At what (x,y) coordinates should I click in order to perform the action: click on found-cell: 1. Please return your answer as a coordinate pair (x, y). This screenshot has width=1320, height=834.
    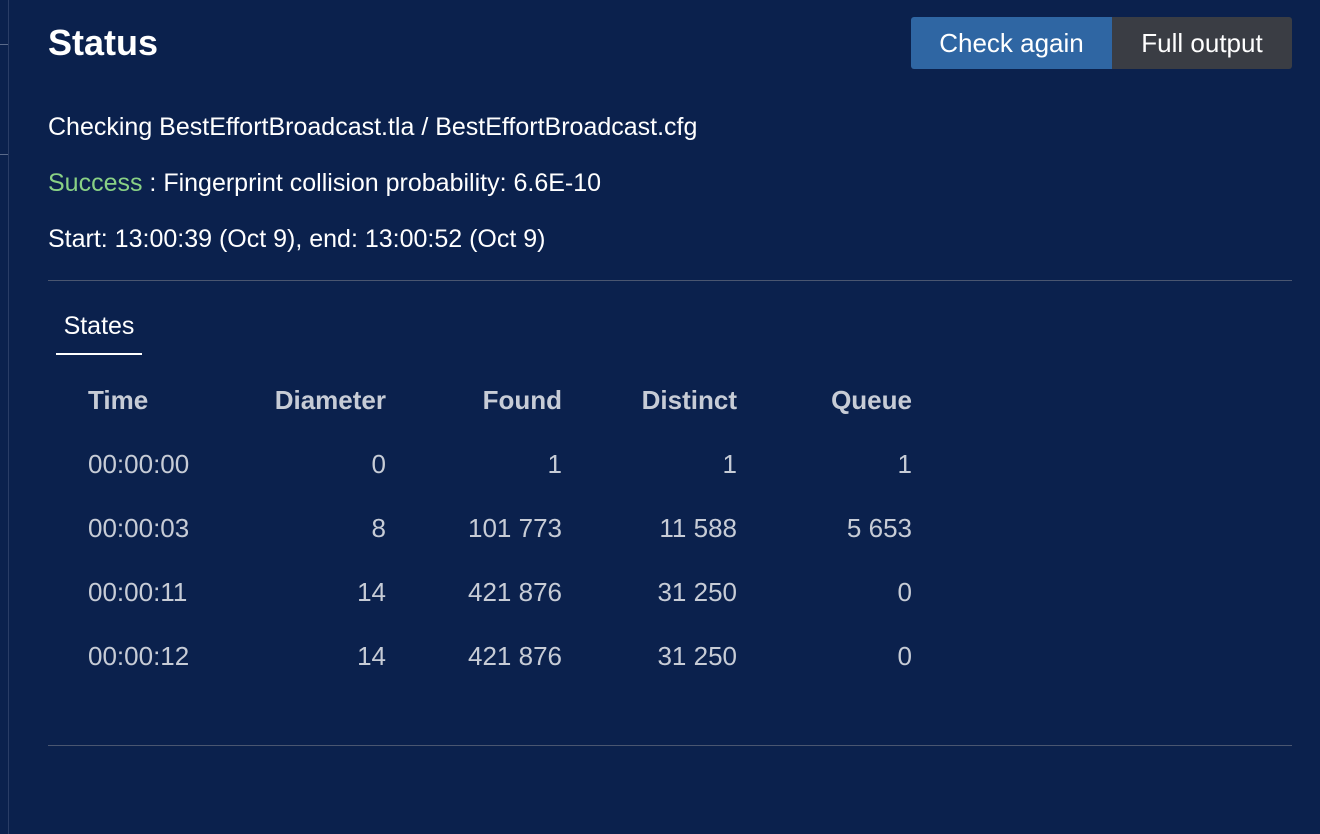
    Looking at the image, I should click on (554, 464).